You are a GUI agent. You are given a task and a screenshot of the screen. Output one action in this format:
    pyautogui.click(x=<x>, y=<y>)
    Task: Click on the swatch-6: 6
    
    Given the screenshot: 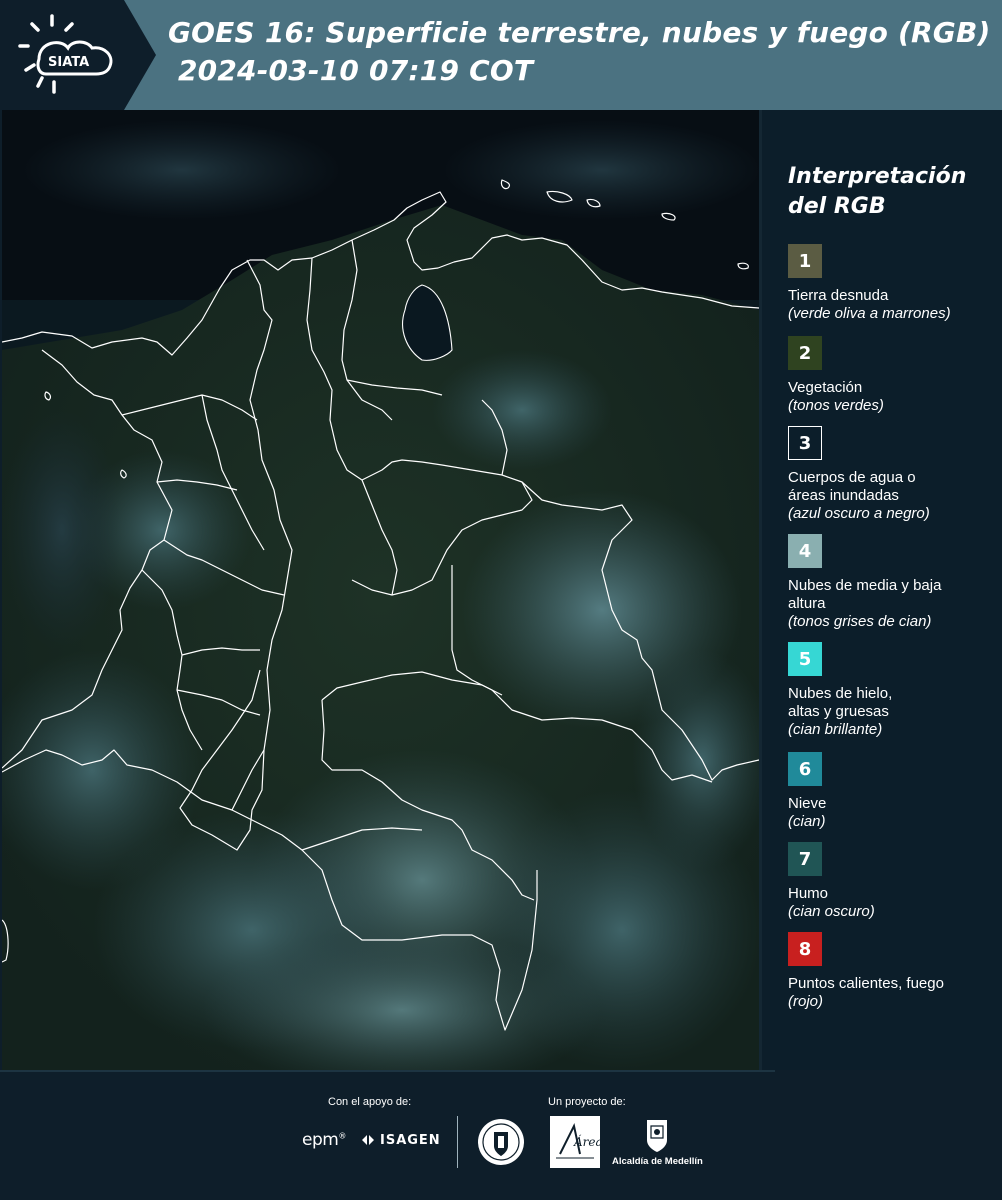 What is the action you would take?
    pyautogui.click(x=805, y=769)
    